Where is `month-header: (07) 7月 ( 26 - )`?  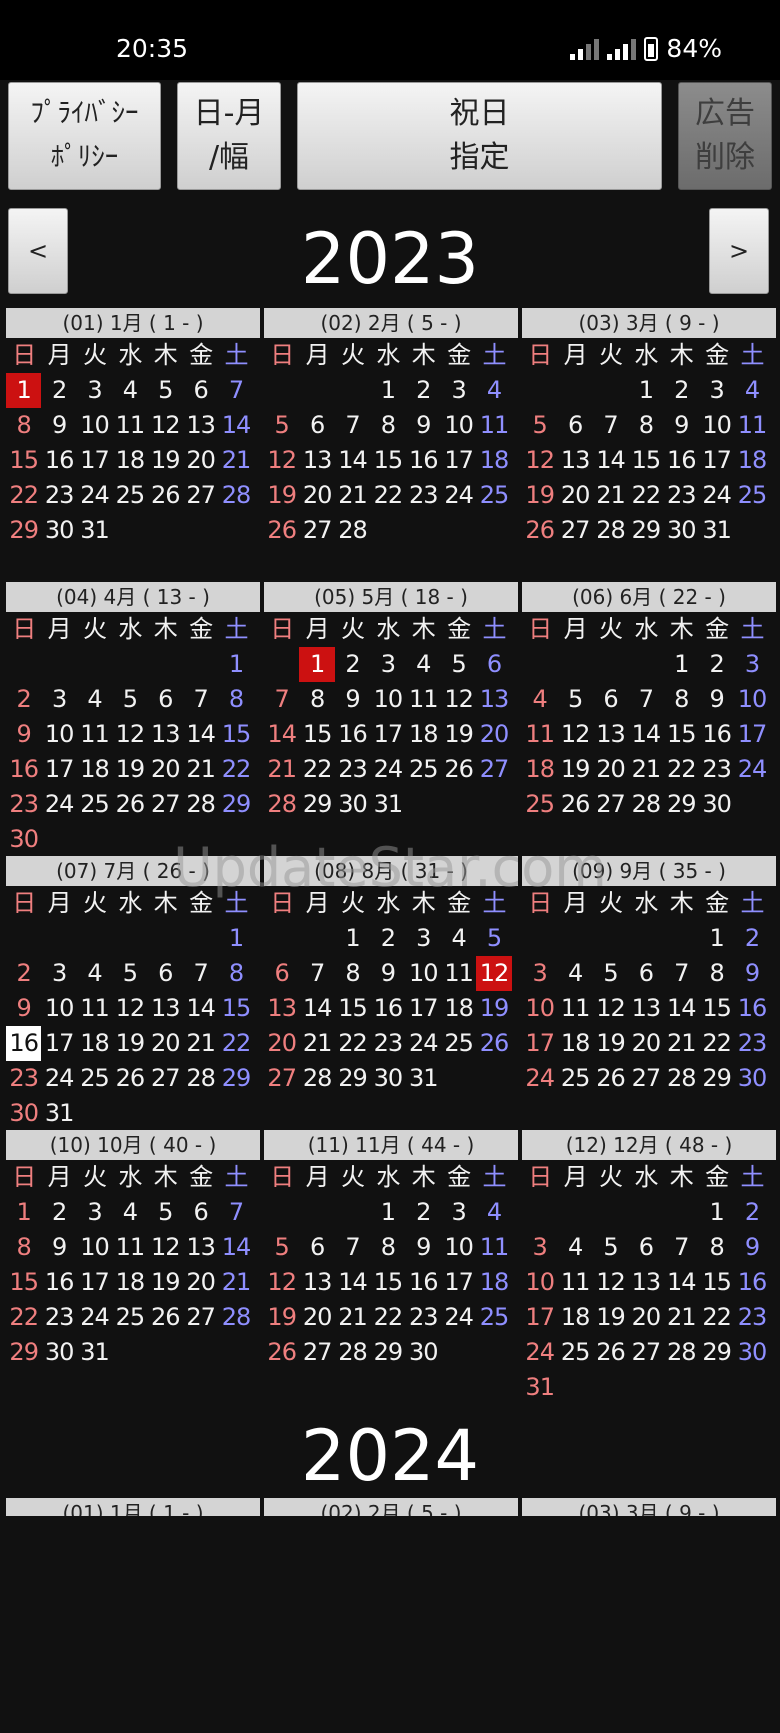
month-header: (07) 7月 ( 26 - ) is located at coordinates (133, 871).